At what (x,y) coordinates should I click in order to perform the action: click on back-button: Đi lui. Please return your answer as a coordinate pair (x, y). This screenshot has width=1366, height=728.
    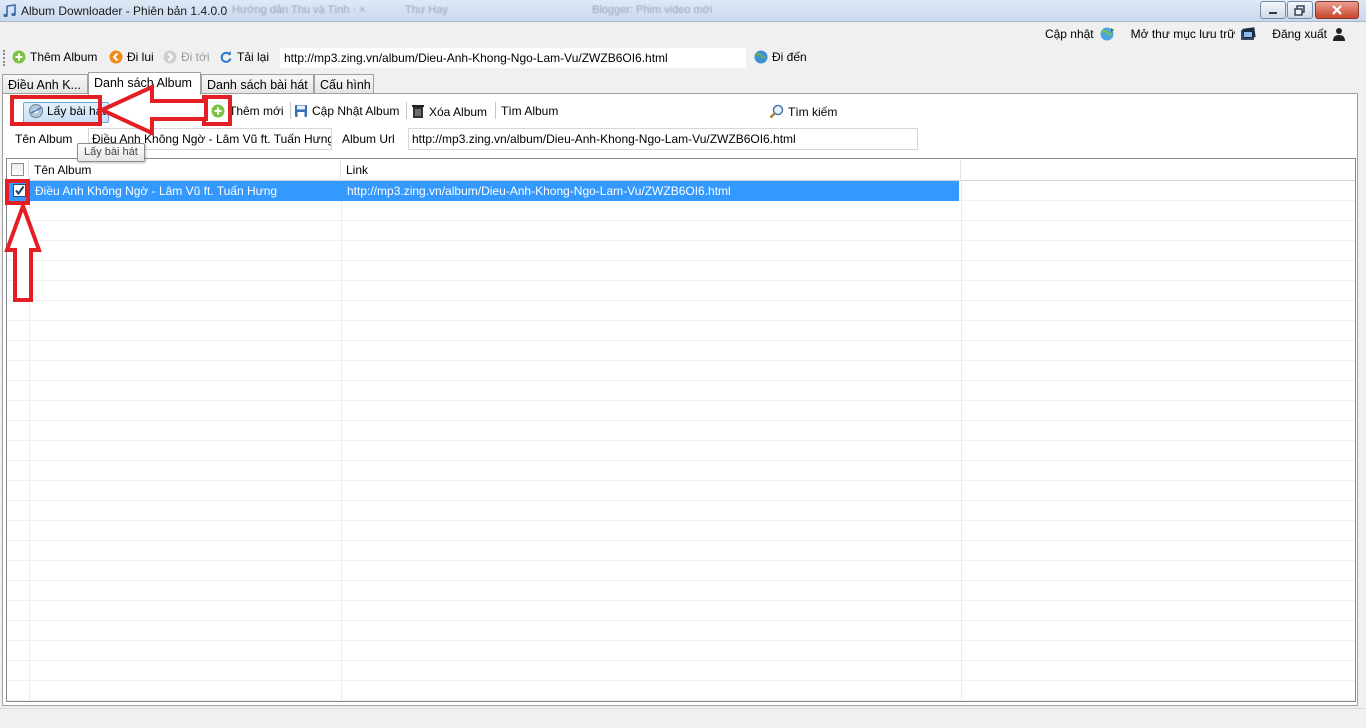
    Looking at the image, I should click on (131, 57).